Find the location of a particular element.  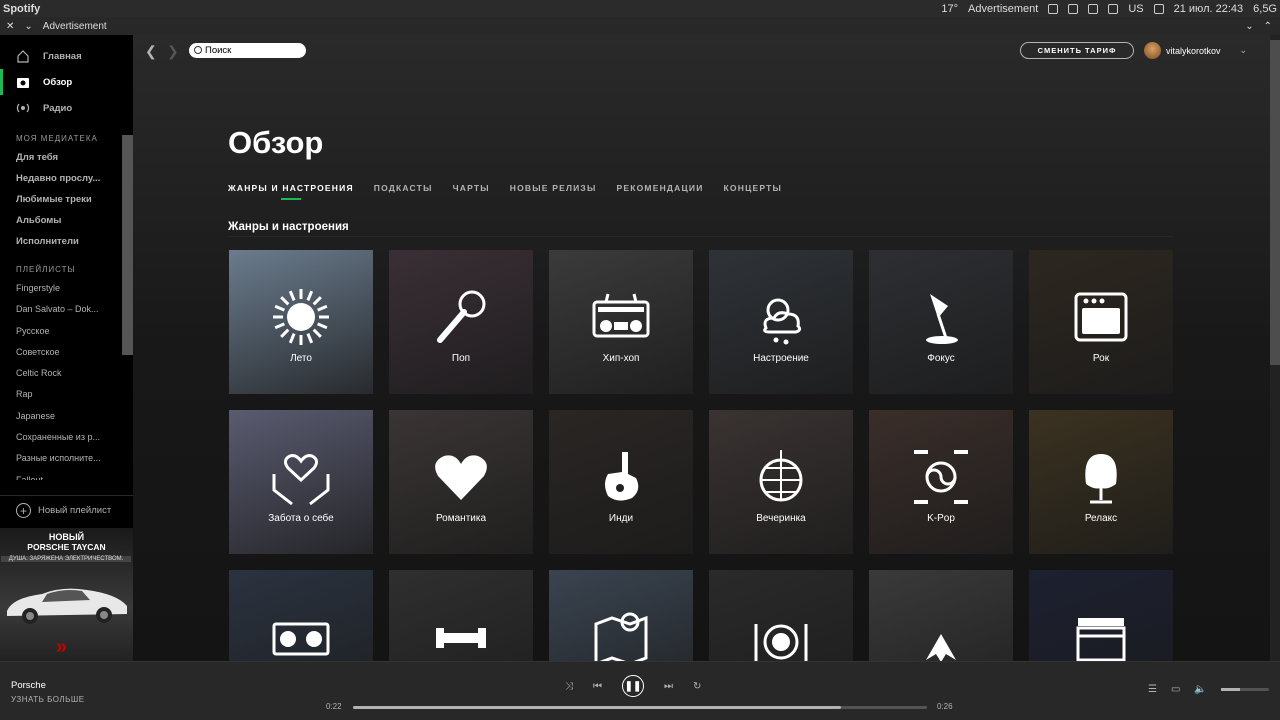

upgrade-button: СМЕНИТЬ ТАРИФ is located at coordinates (1077, 50).